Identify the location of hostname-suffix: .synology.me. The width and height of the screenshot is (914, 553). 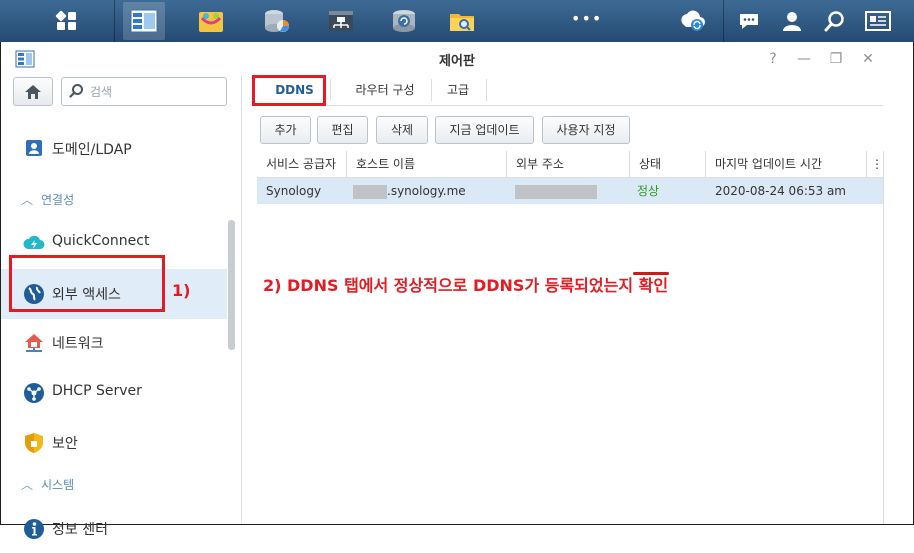
(426, 191).